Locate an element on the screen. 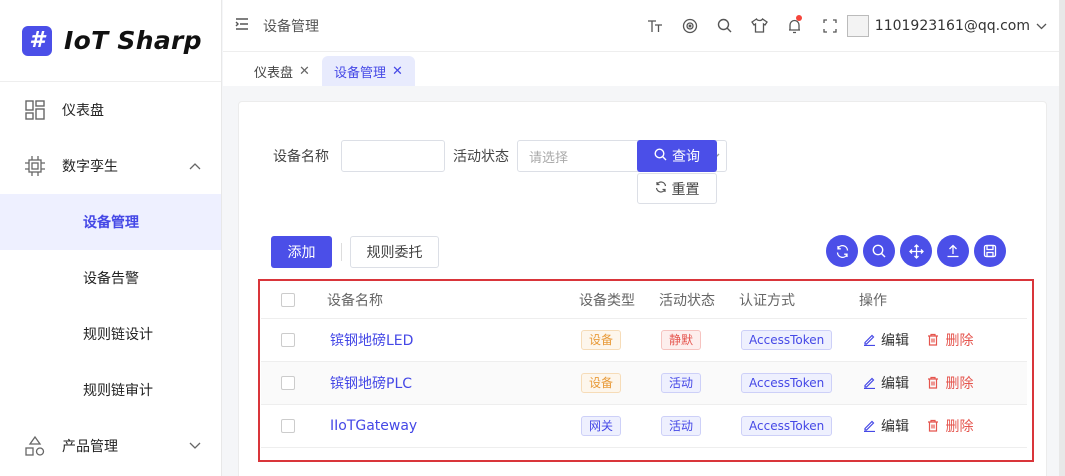 The height and width of the screenshot is (476, 1065). sidebar-item-digital-twin: 数字孪生 is located at coordinates (110, 166).